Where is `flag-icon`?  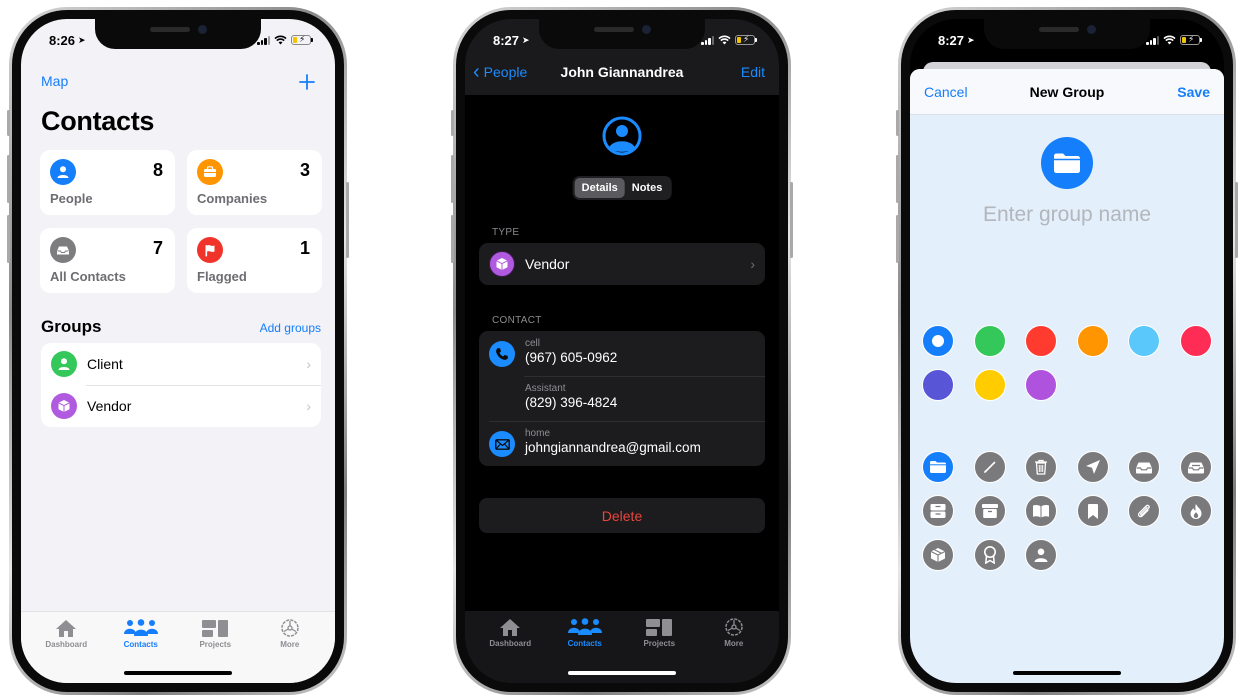 flag-icon is located at coordinates (210, 250).